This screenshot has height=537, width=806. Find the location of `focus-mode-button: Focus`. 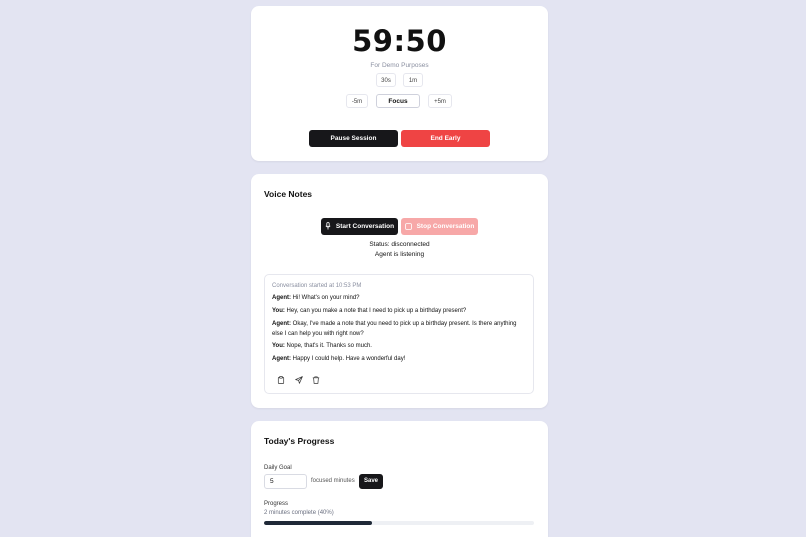

focus-mode-button: Focus is located at coordinates (398, 101).